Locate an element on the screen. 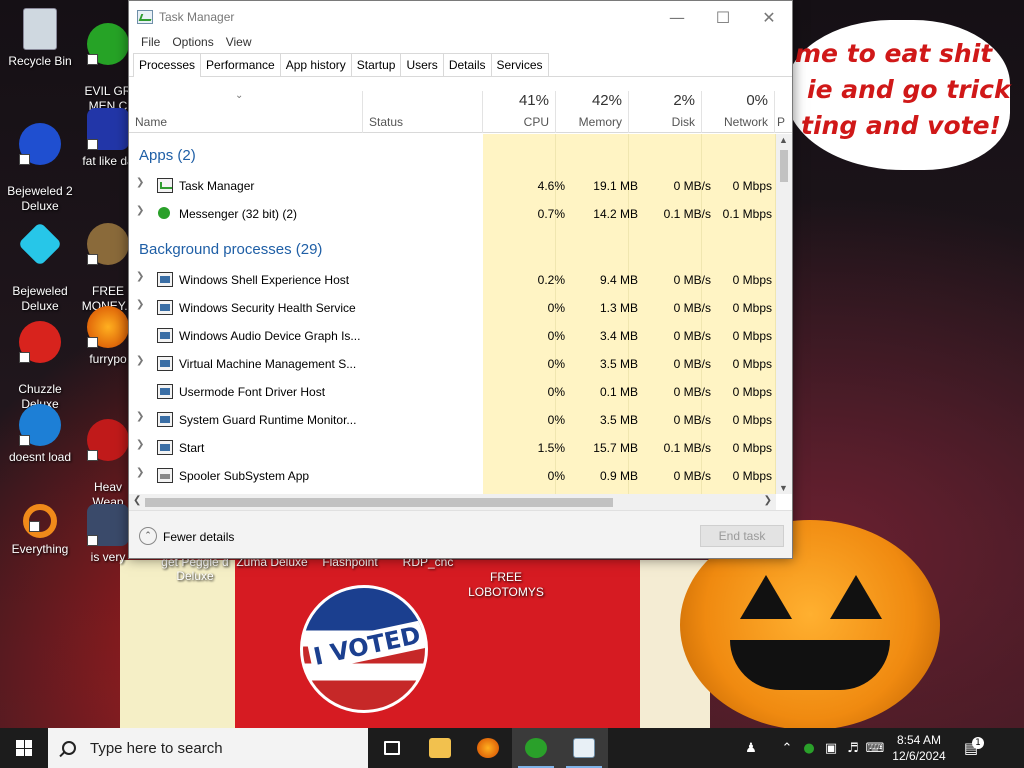  task-manager-icon is located at coordinates (145, 17).